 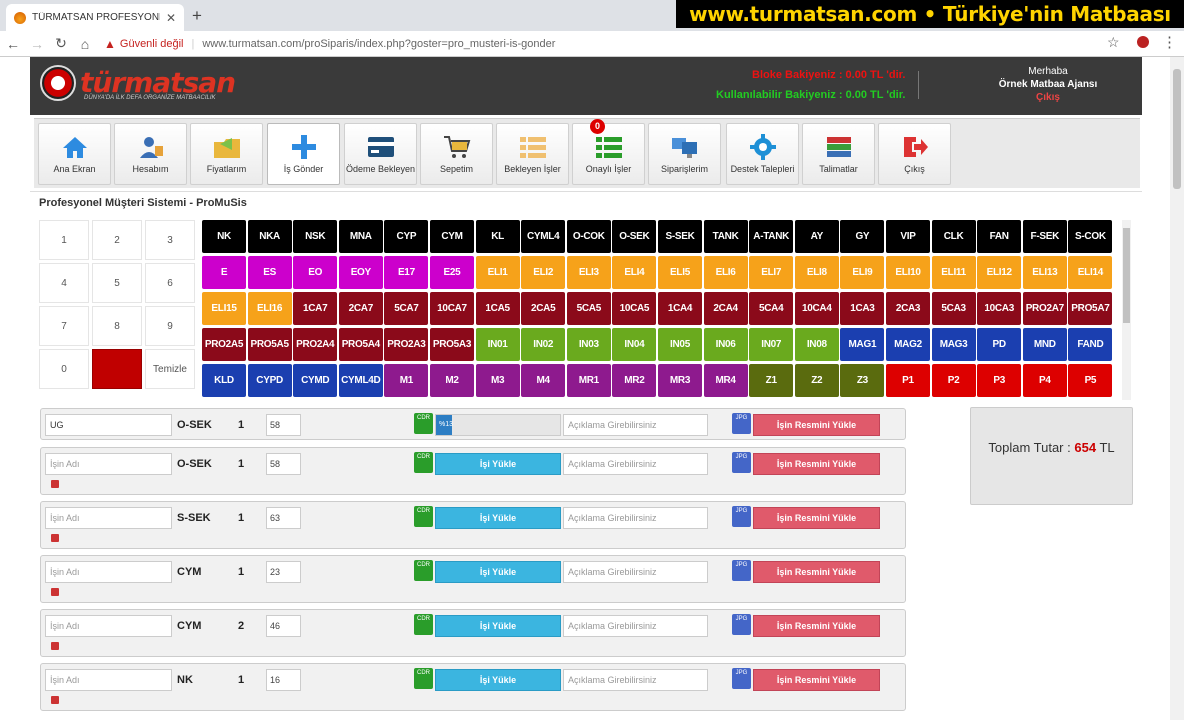 I want to click on product-code-eli4: ELI4, so click(x=634, y=272).